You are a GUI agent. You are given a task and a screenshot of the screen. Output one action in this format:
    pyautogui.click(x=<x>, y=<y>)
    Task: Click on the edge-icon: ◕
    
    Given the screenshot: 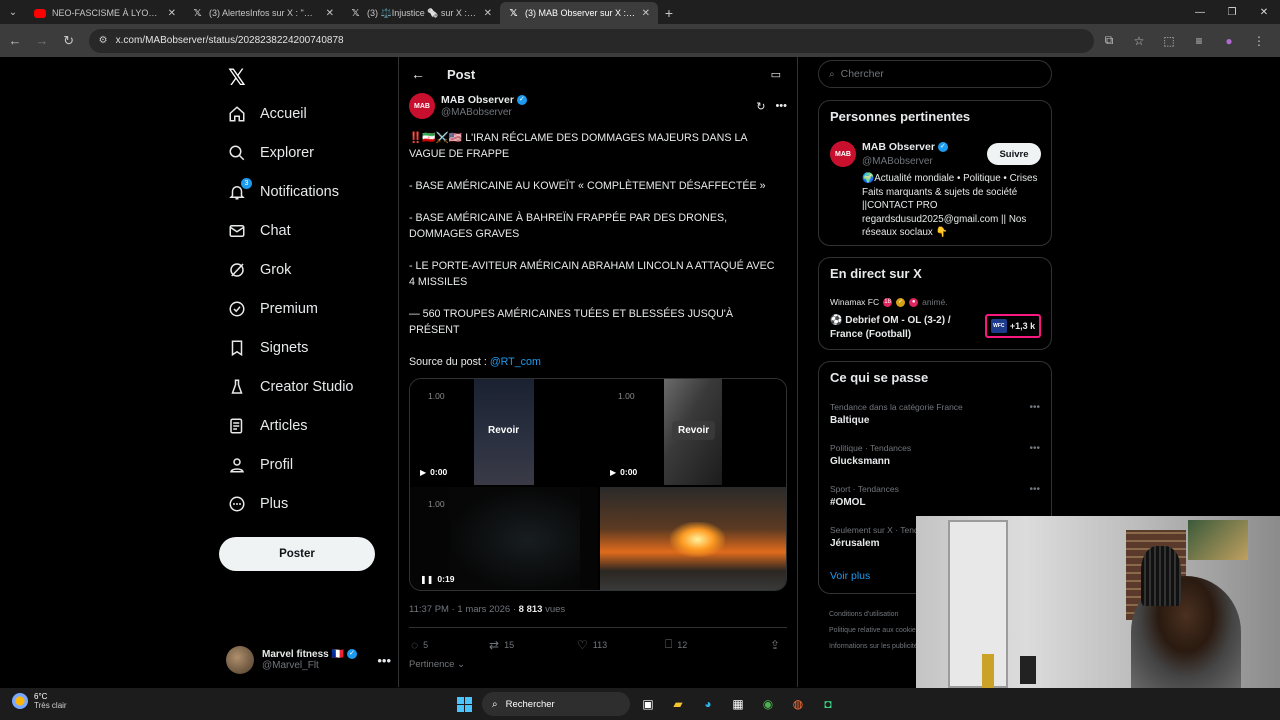 What is the action you would take?
    pyautogui.click(x=708, y=704)
    